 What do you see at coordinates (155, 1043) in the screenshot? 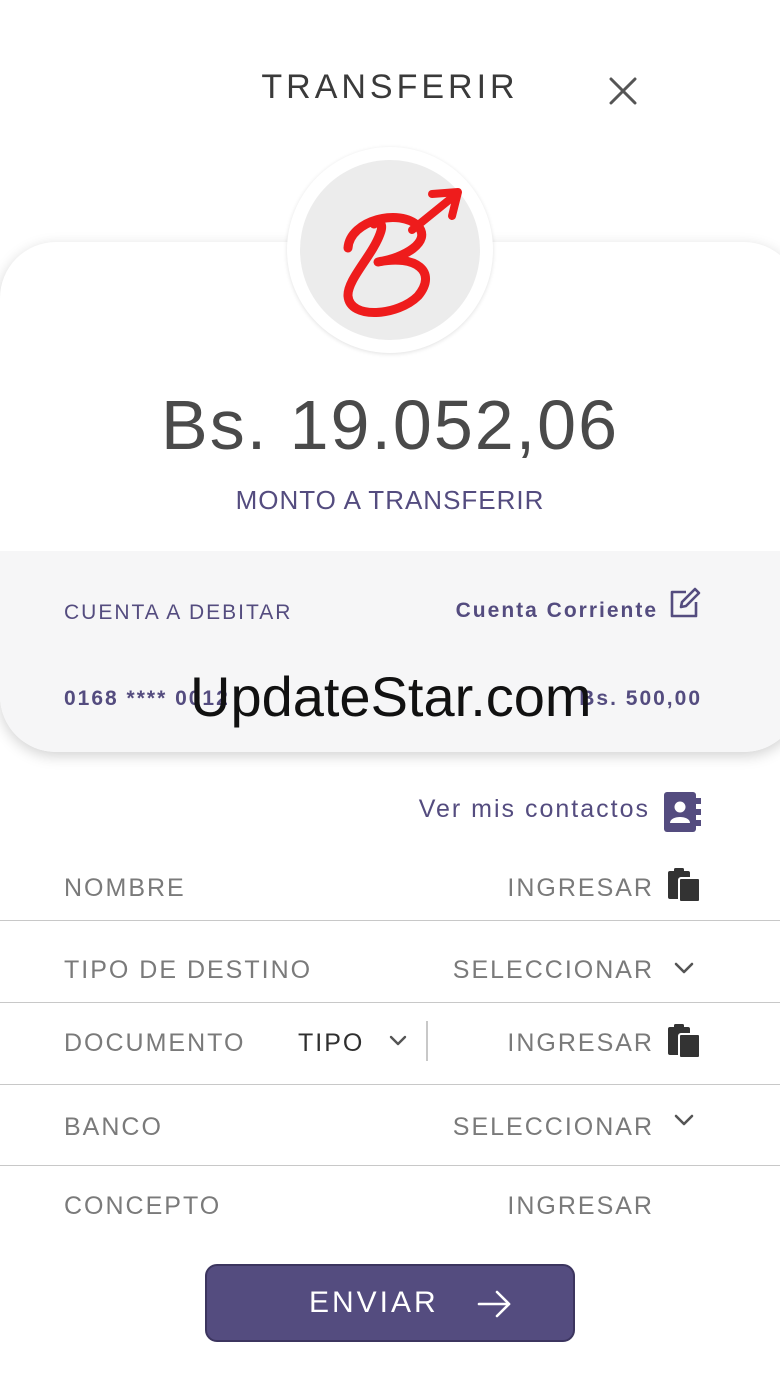
I see `documento-label: DOCUMENTO` at bounding box center [155, 1043].